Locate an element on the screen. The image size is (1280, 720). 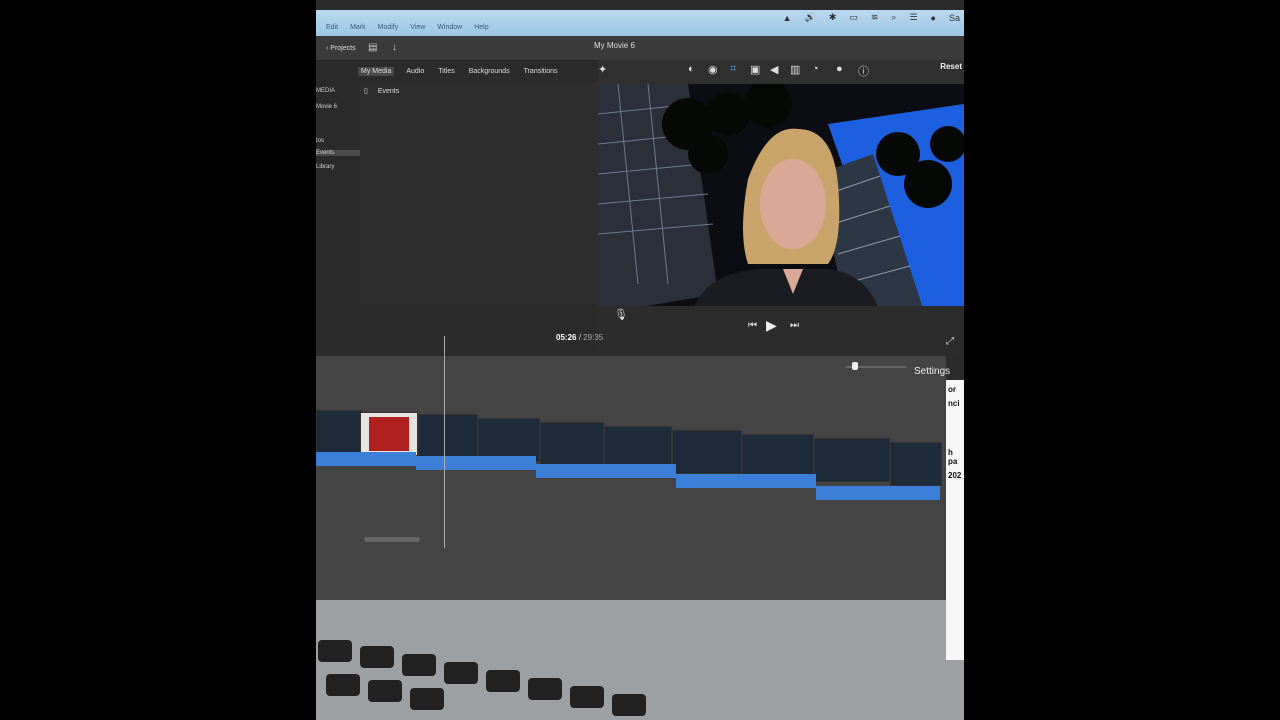
tab-titles: Titles is located at coordinates (446, 71).